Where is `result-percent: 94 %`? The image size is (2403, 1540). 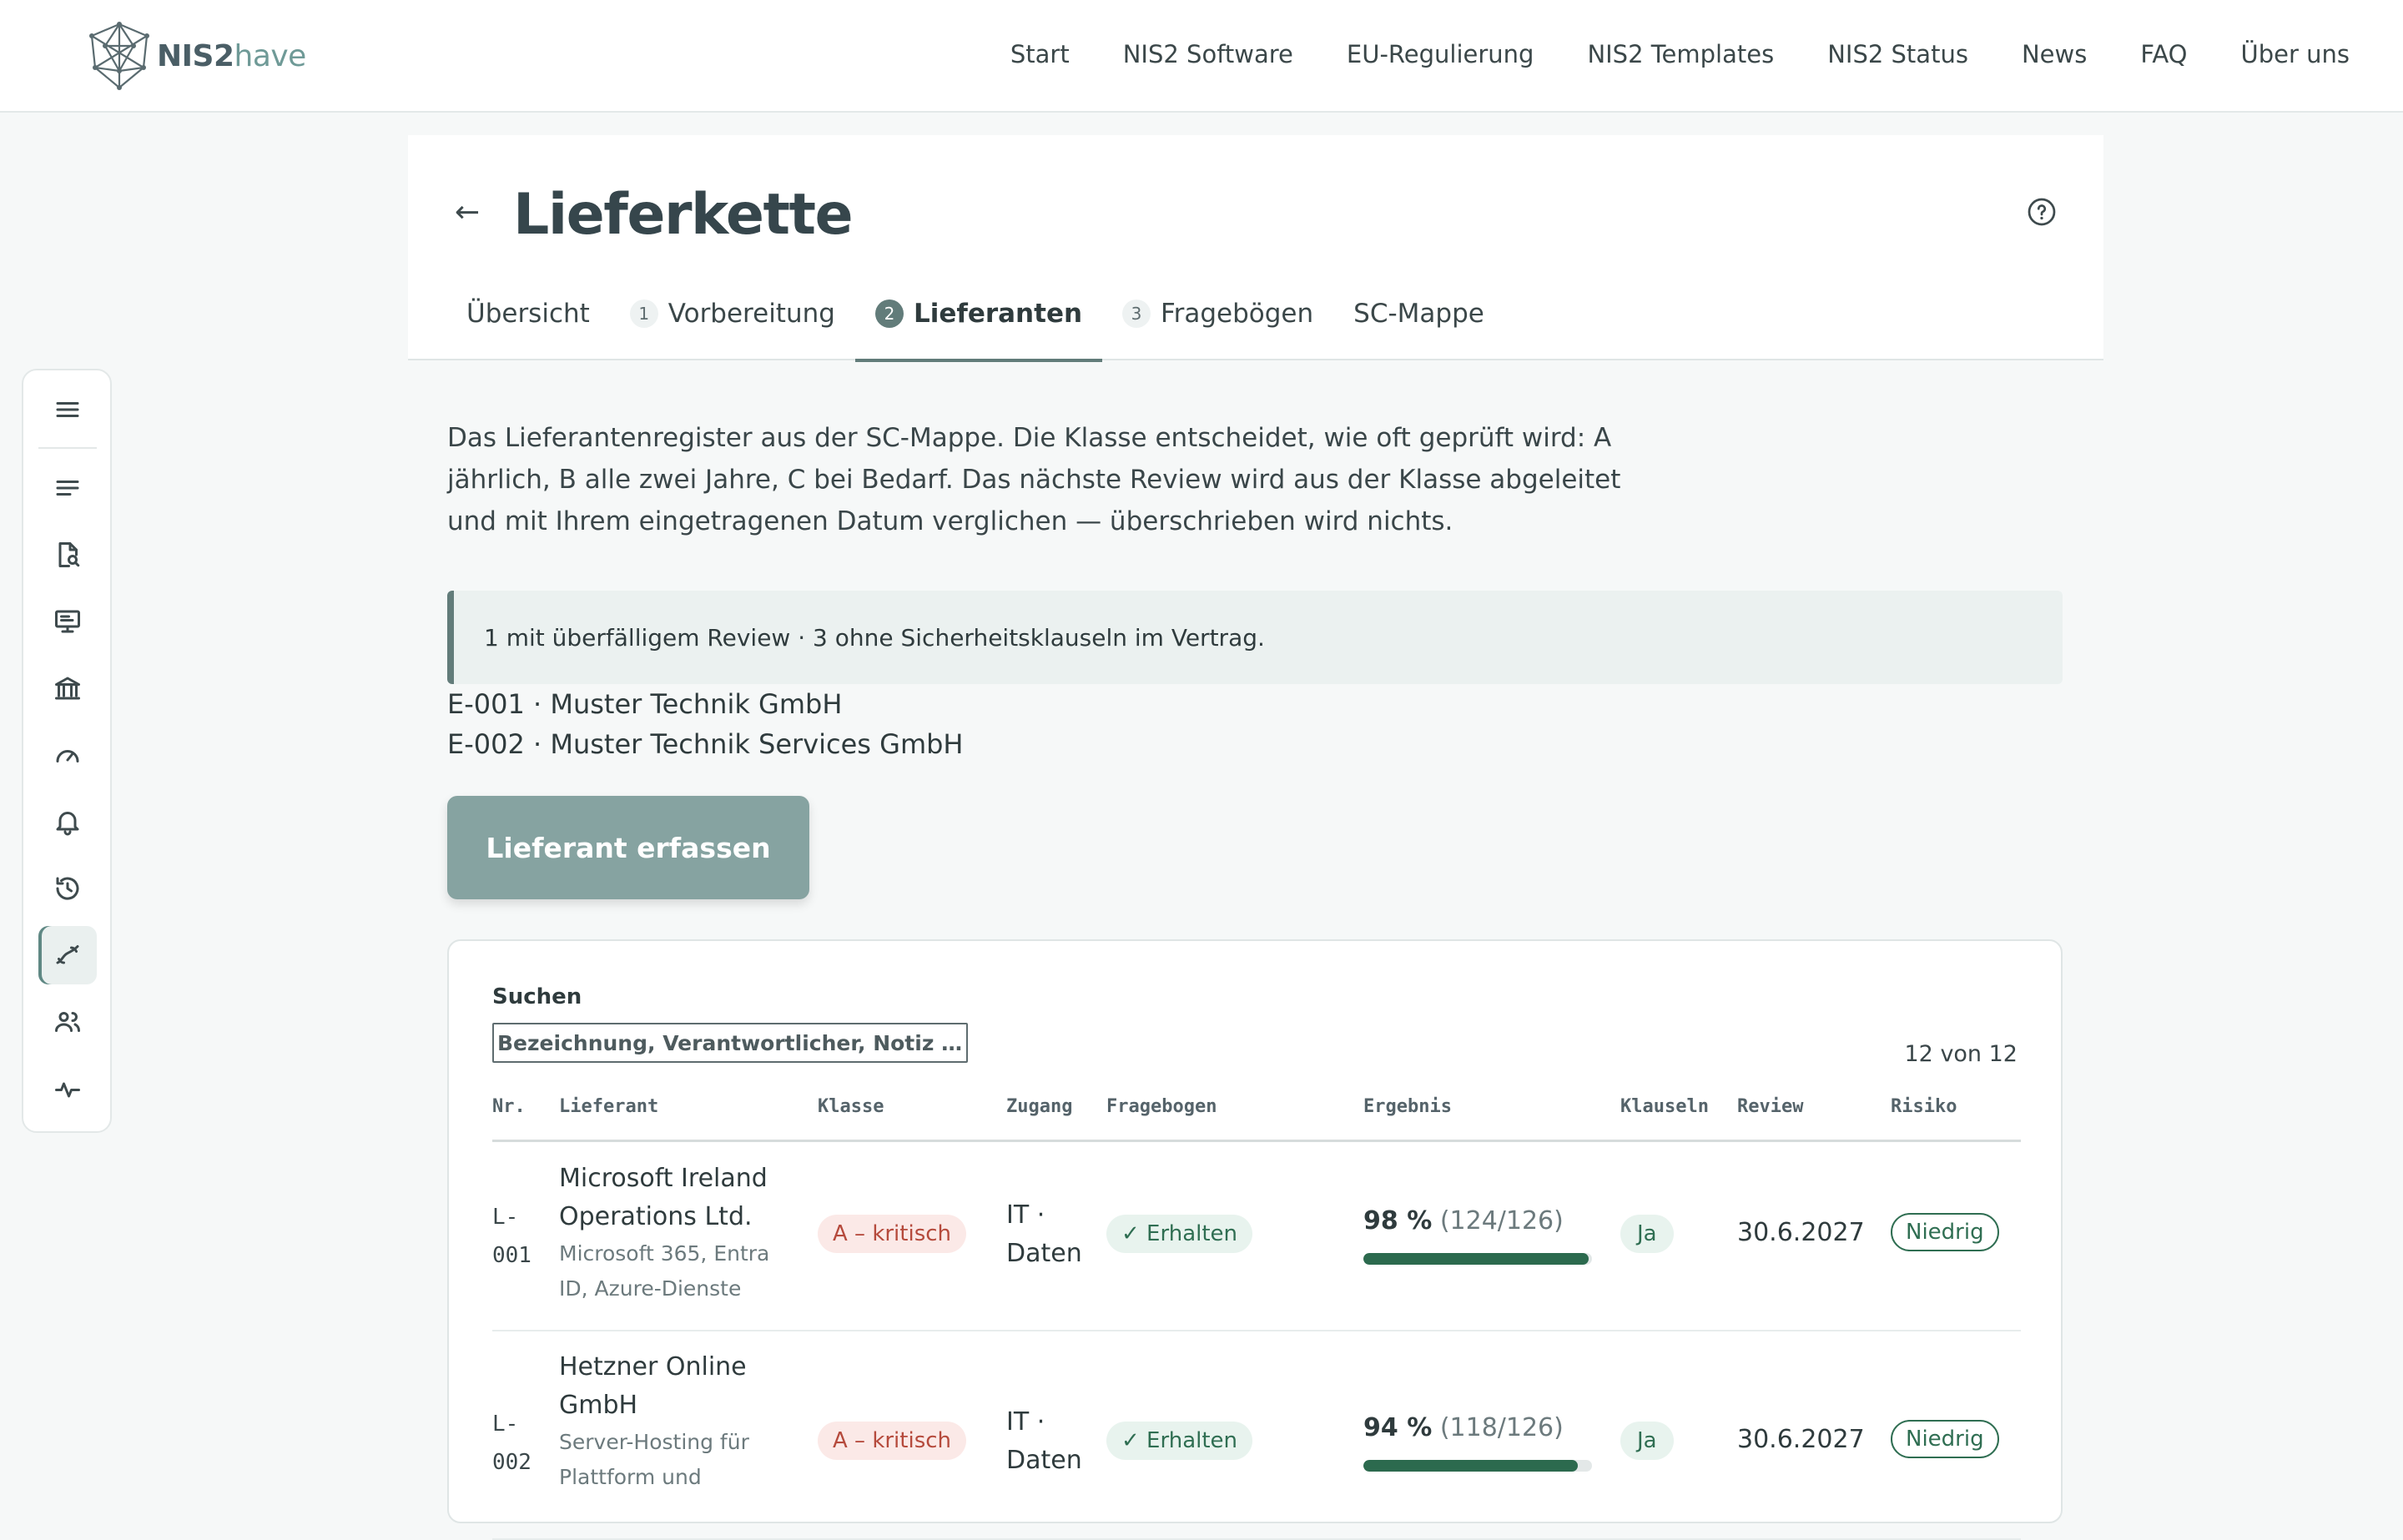 result-percent: 94 % is located at coordinates (1398, 1427).